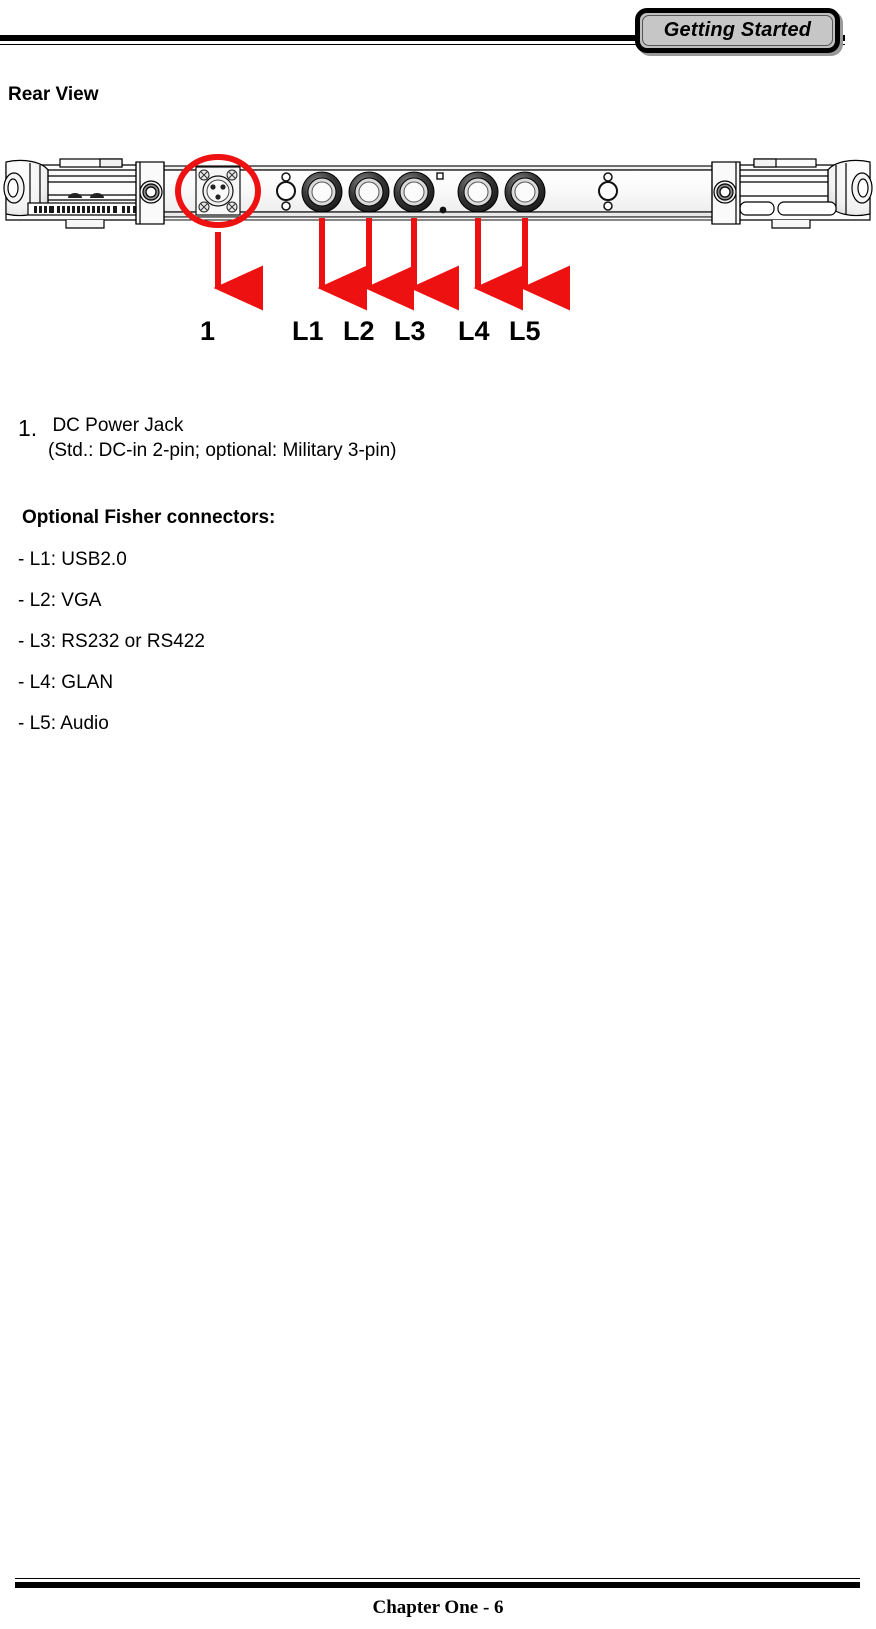  What do you see at coordinates (437, 1585) in the screenshot?
I see `footer-rule-thick` at bounding box center [437, 1585].